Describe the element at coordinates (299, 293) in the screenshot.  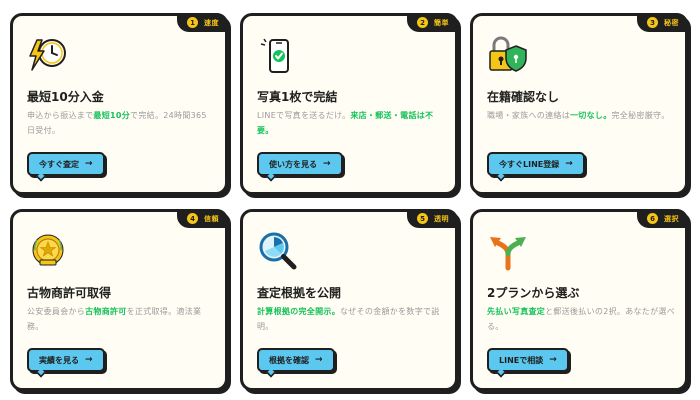
I see `card-title: 査定根拠を公開` at that location.